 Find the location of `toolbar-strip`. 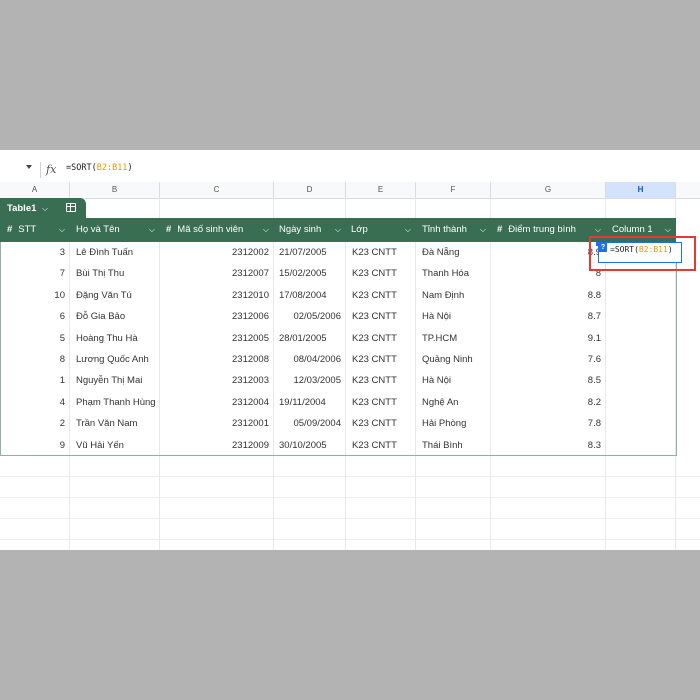

toolbar-strip is located at coordinates (350, 154).